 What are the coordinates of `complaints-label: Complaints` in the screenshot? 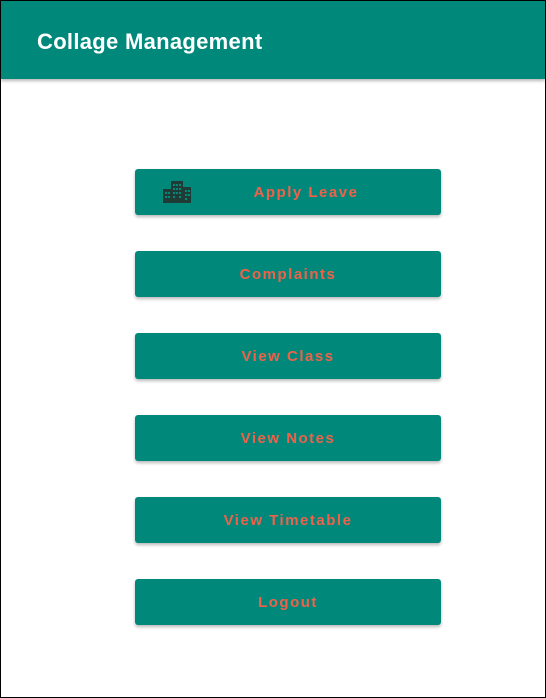 It's located at (288, 274).